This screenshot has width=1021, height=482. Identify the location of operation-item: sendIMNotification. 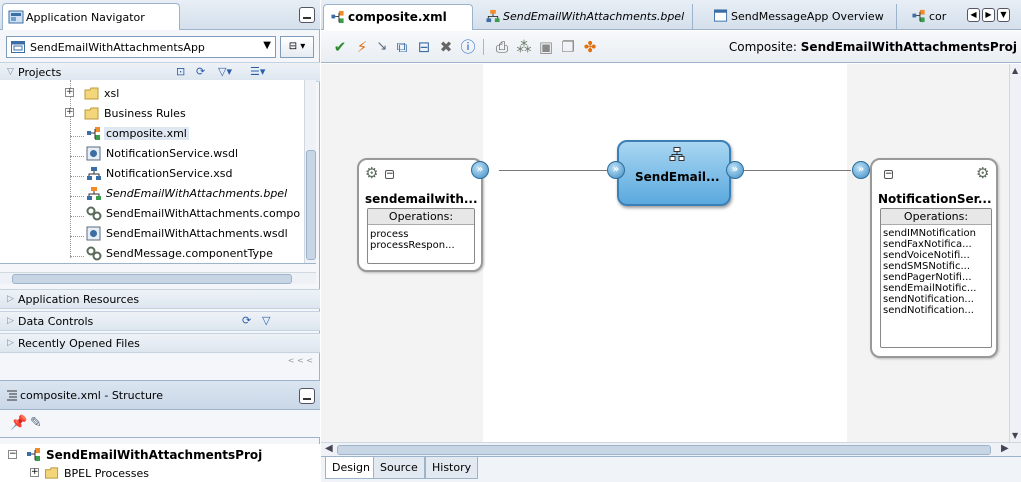
(936, 233).